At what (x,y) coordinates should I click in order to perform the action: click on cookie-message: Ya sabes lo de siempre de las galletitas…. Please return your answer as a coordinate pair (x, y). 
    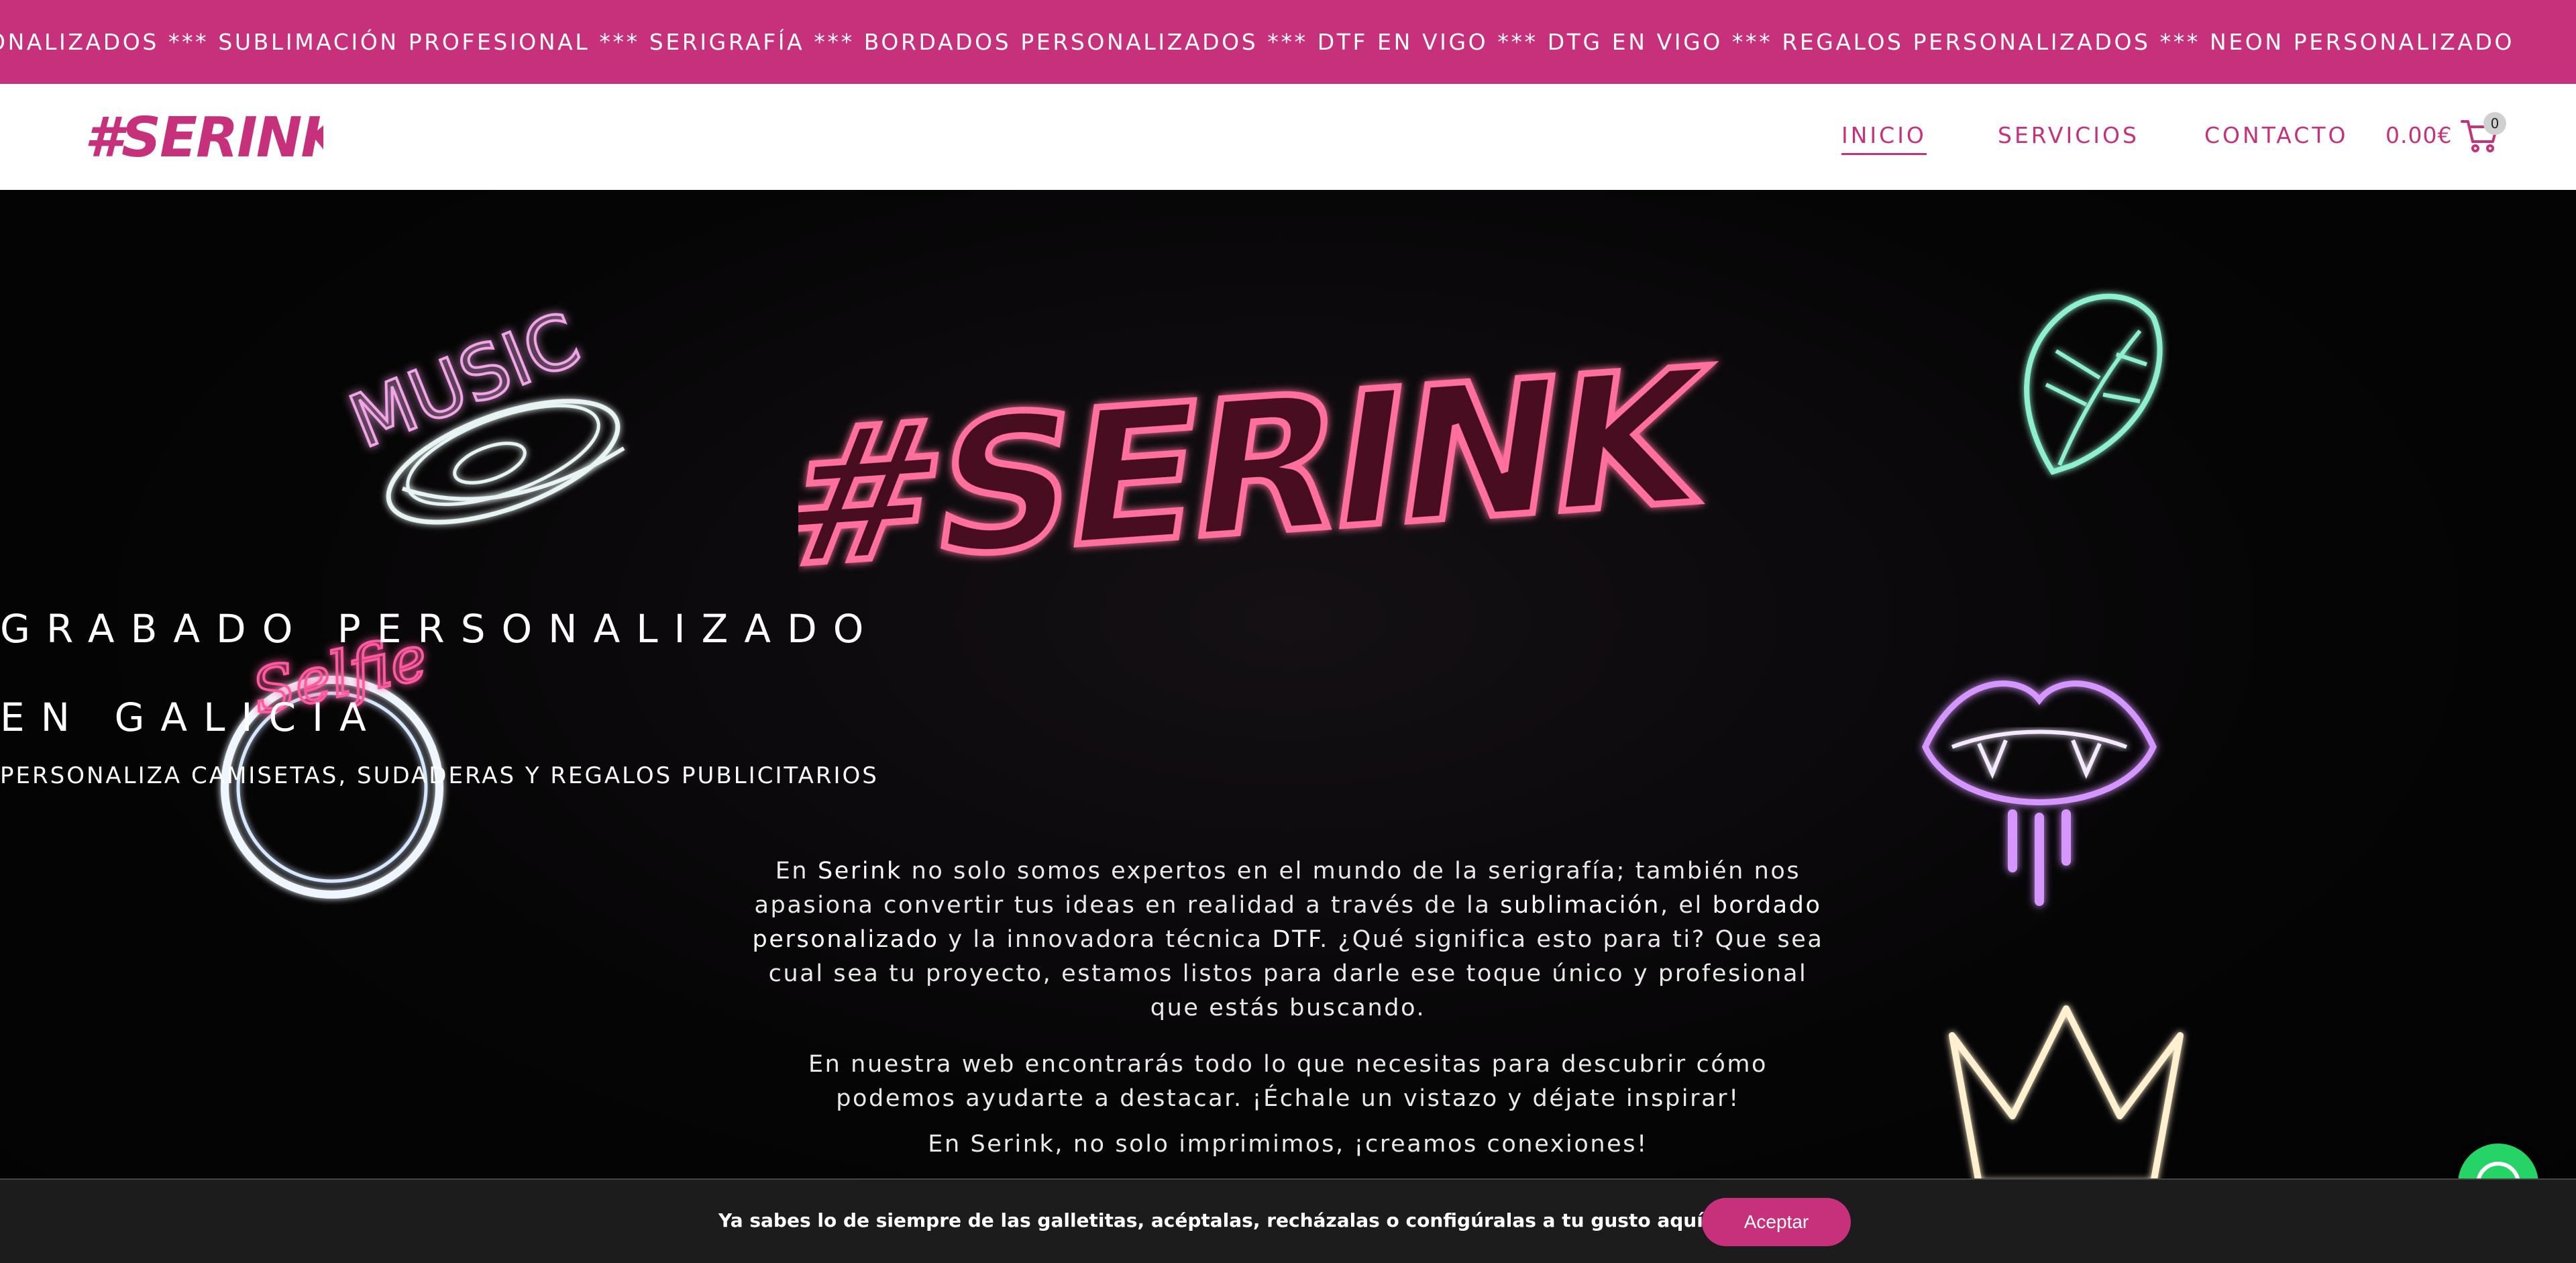
    Looking at the image, I should click on (1255, 1220).